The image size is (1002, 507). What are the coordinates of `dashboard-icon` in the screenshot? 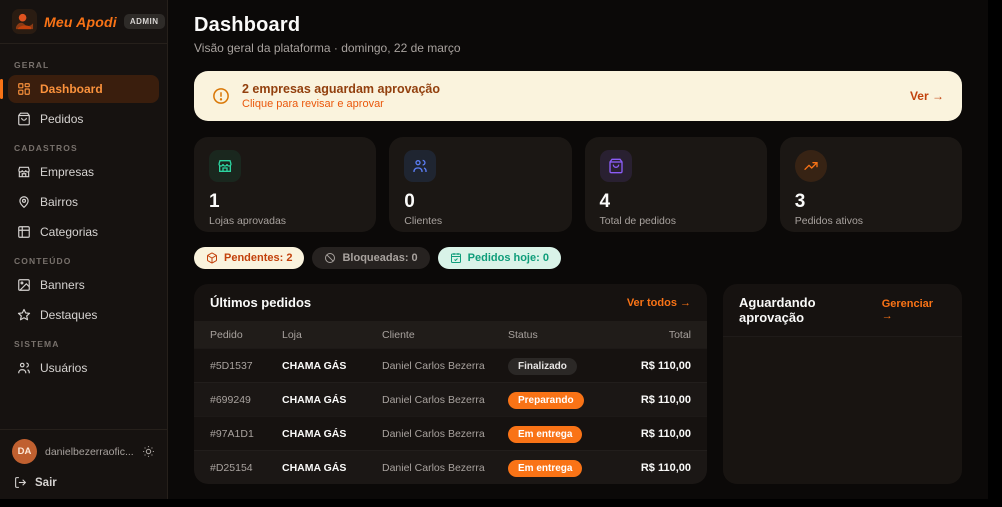 It's located at (24, 89).